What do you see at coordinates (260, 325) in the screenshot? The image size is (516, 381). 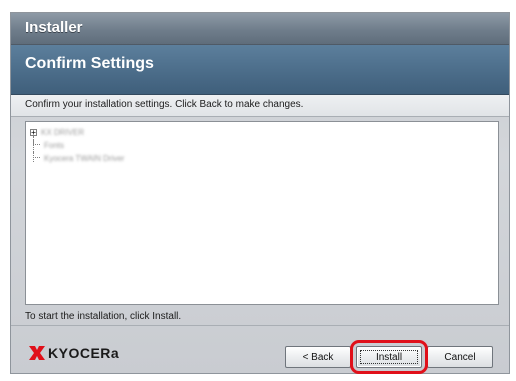 I see `footer-divider` at bounding box center [260, 325].